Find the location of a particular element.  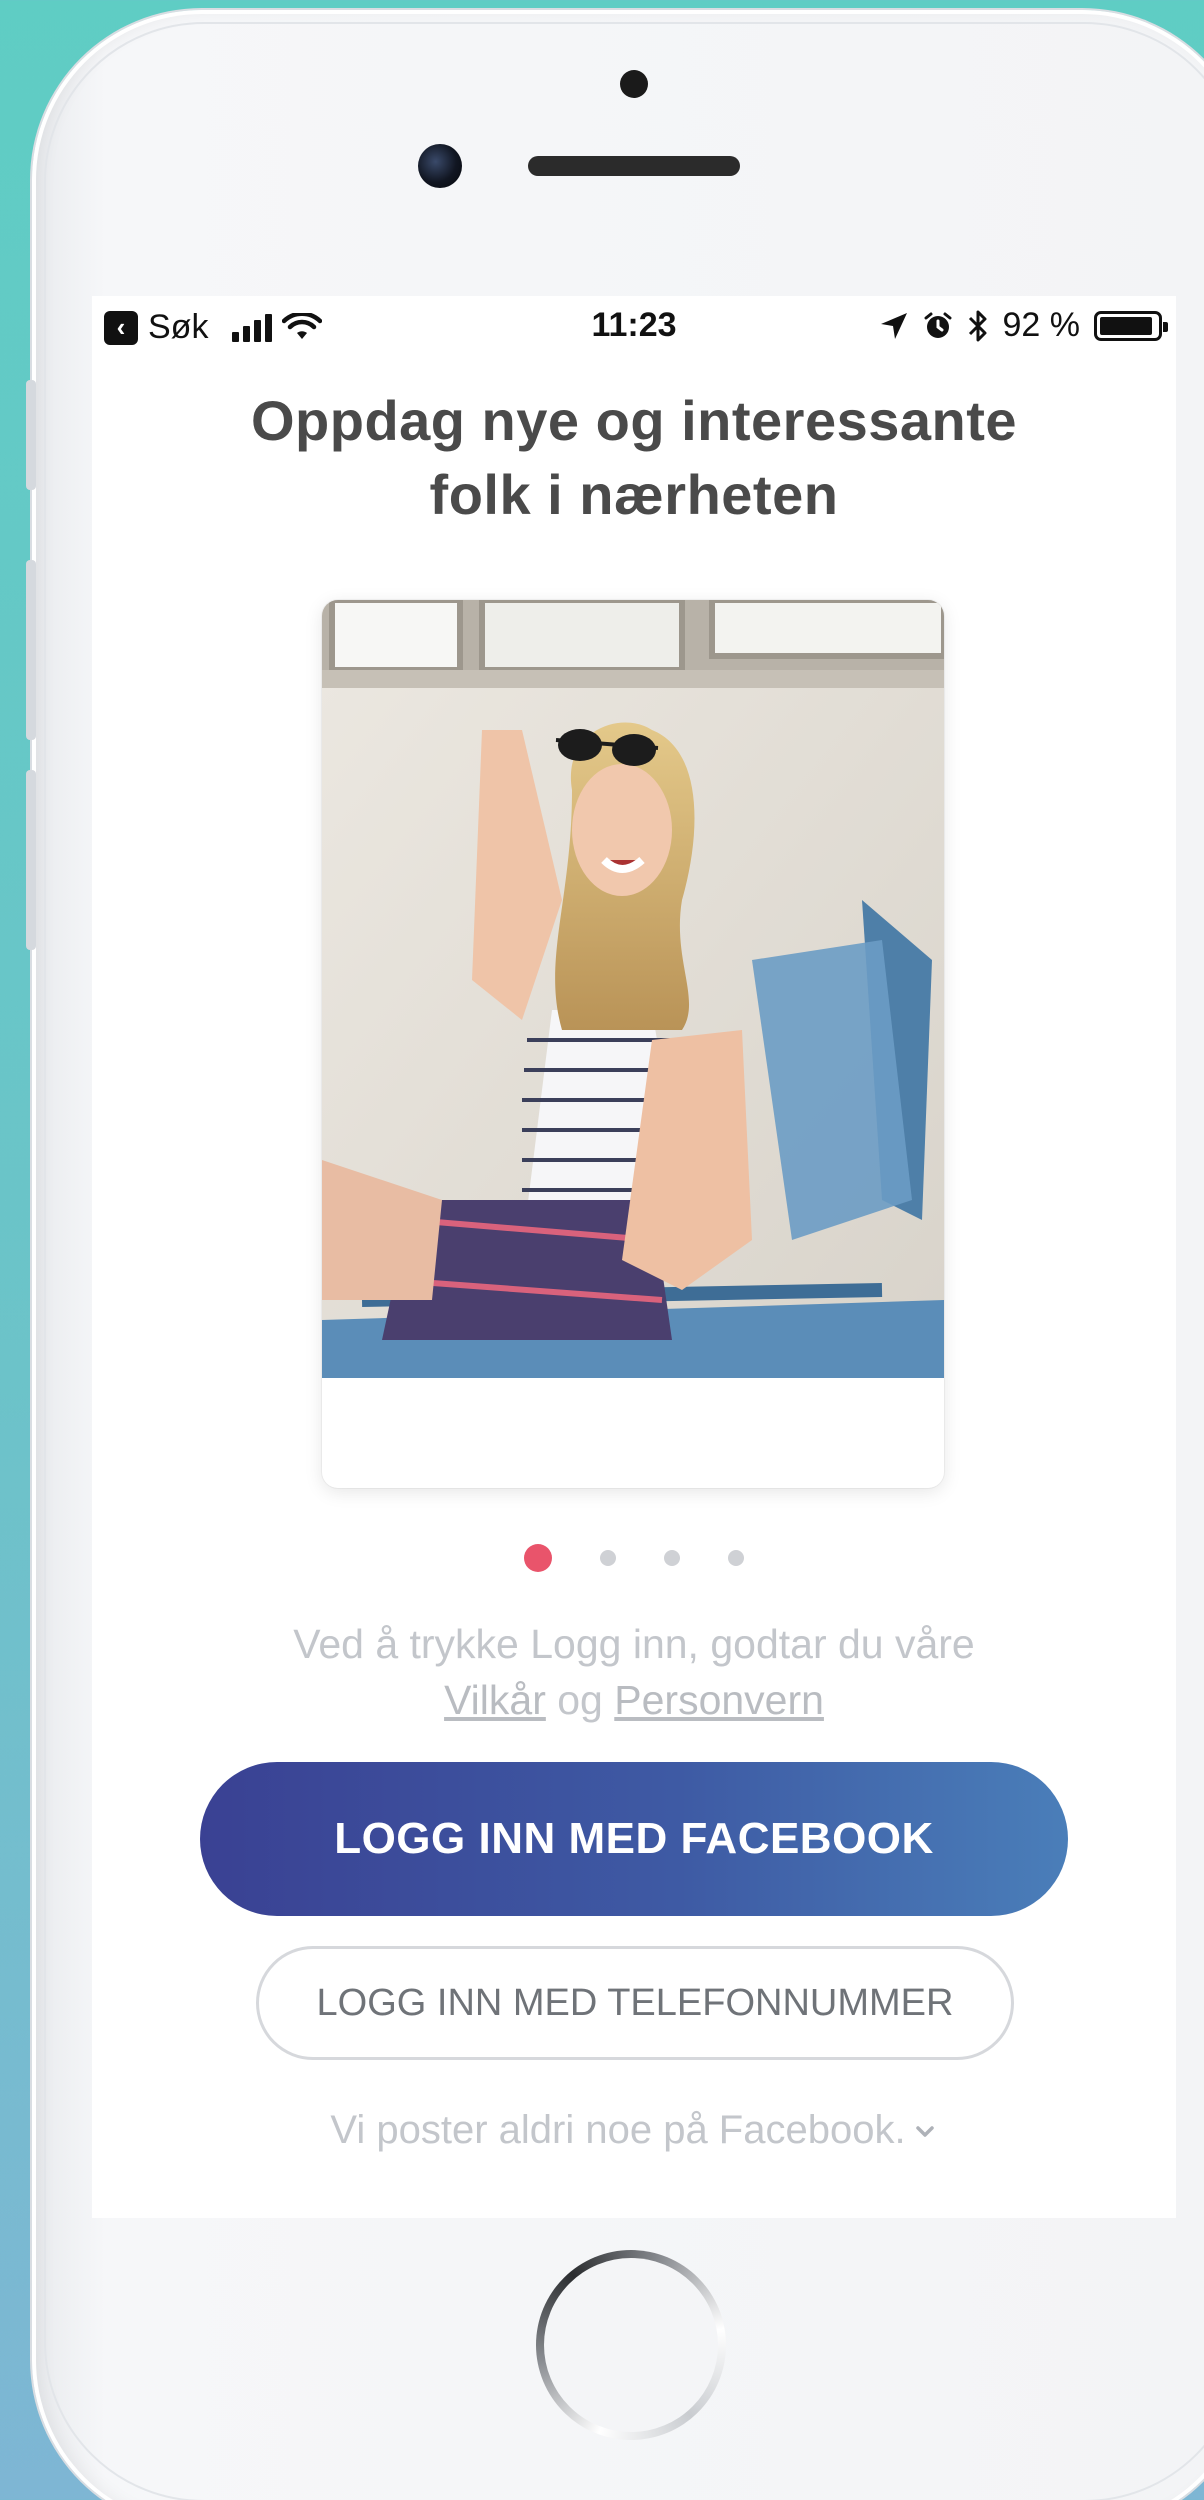

location-arrow-icon is located at coordinates (893, 325).